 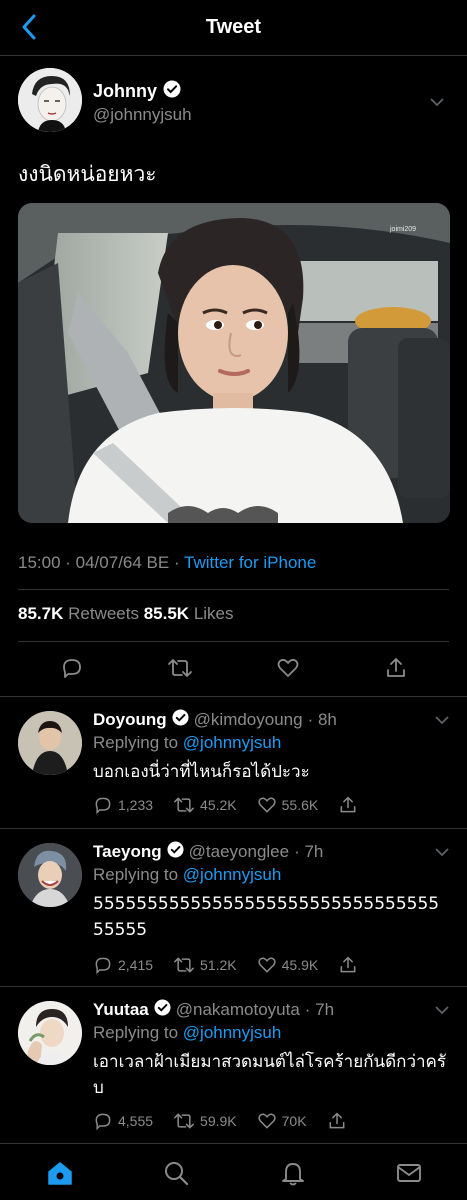 What do you see at coordinates (136, 1121) in the screenshot?
I see `reply-count: 4,555` at bounding box center [136, 1121].